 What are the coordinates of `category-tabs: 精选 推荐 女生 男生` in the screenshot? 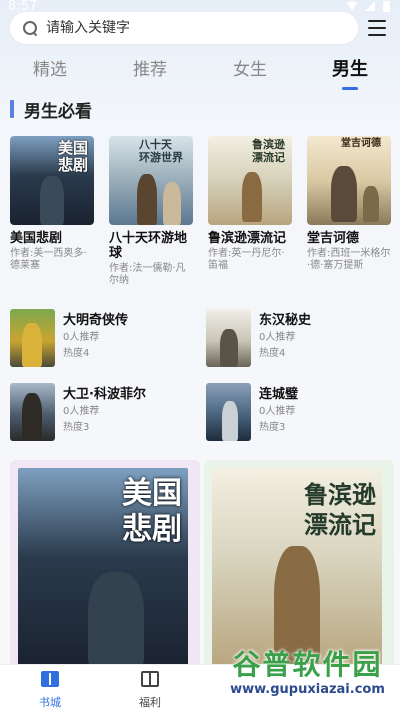 It's located at (200, 74).